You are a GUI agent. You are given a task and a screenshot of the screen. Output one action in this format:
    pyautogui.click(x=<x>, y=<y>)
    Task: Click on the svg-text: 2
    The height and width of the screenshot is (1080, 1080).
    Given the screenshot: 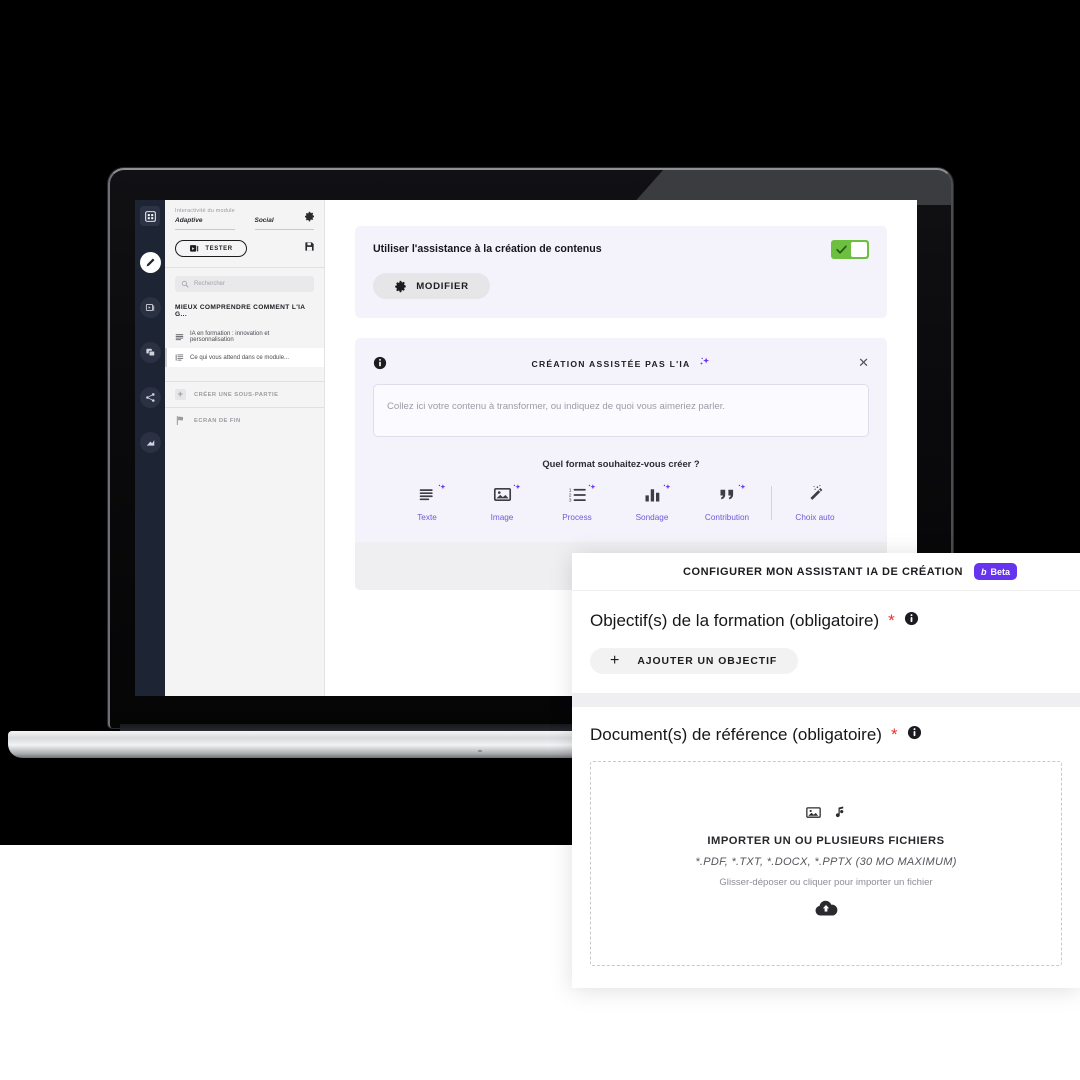 What is the action you would take?
    pyautogui.click(x=569, y=495)
    